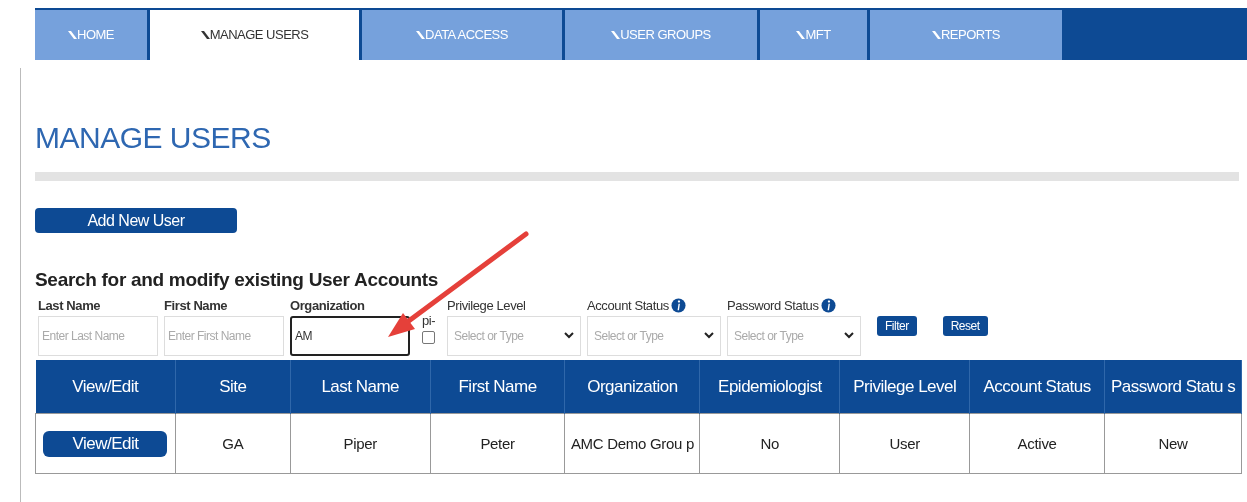 The image size is (1247, 502). I want to click on table-cell: Active, so click(1037, 443).